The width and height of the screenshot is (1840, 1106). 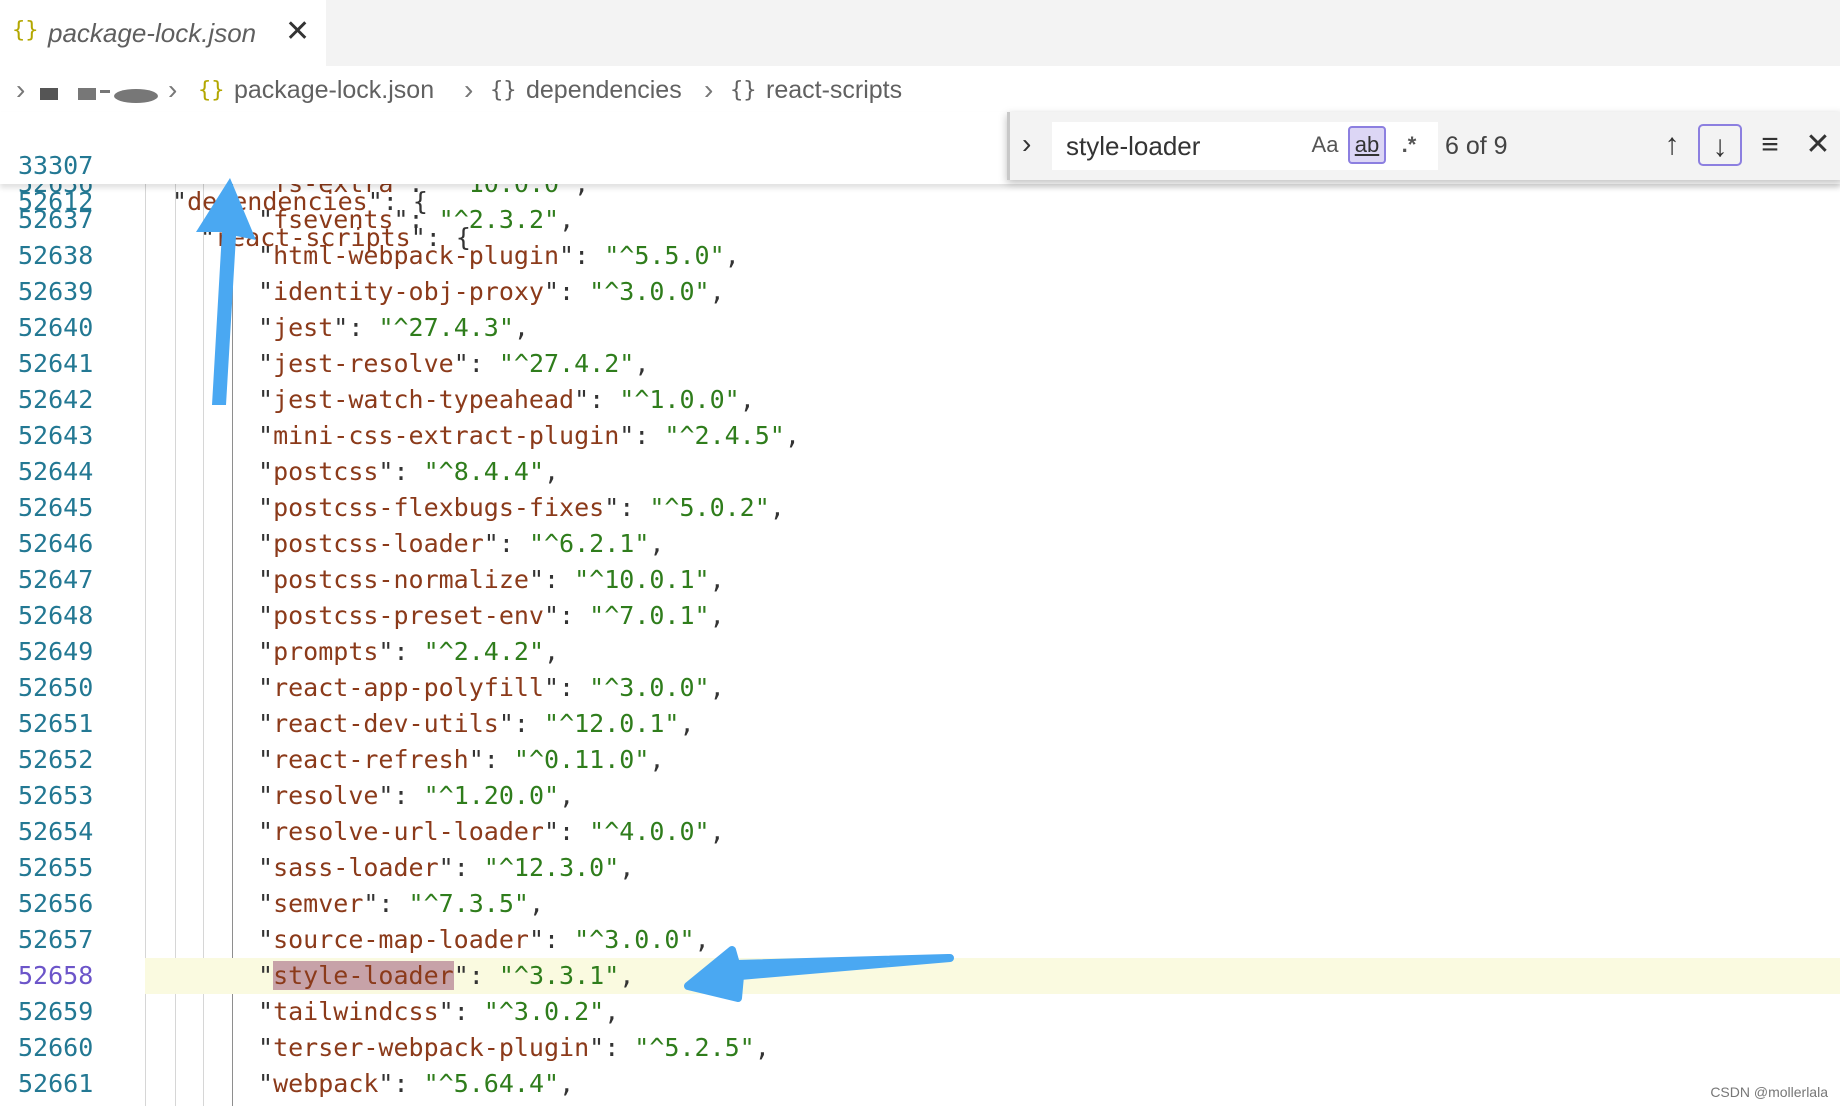 I want to click on json-key: resolve, so click(x=326, y=795).